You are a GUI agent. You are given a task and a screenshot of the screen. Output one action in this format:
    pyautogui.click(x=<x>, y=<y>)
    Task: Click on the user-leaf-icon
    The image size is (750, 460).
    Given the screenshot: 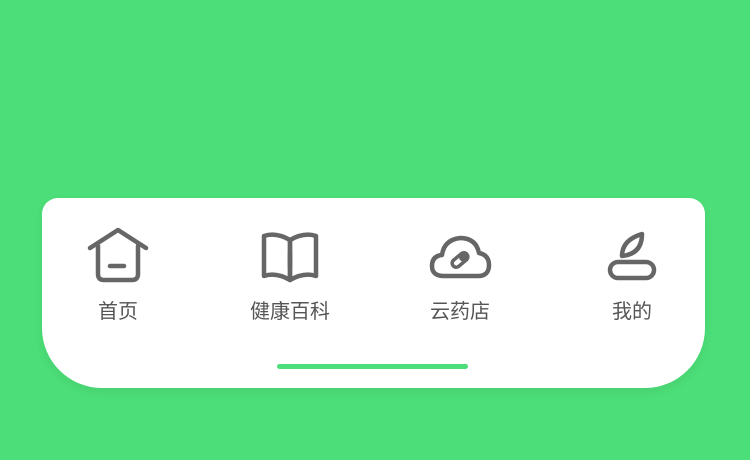 What is the action you would take?
    pyautogui.click(x=632, y=257)
    